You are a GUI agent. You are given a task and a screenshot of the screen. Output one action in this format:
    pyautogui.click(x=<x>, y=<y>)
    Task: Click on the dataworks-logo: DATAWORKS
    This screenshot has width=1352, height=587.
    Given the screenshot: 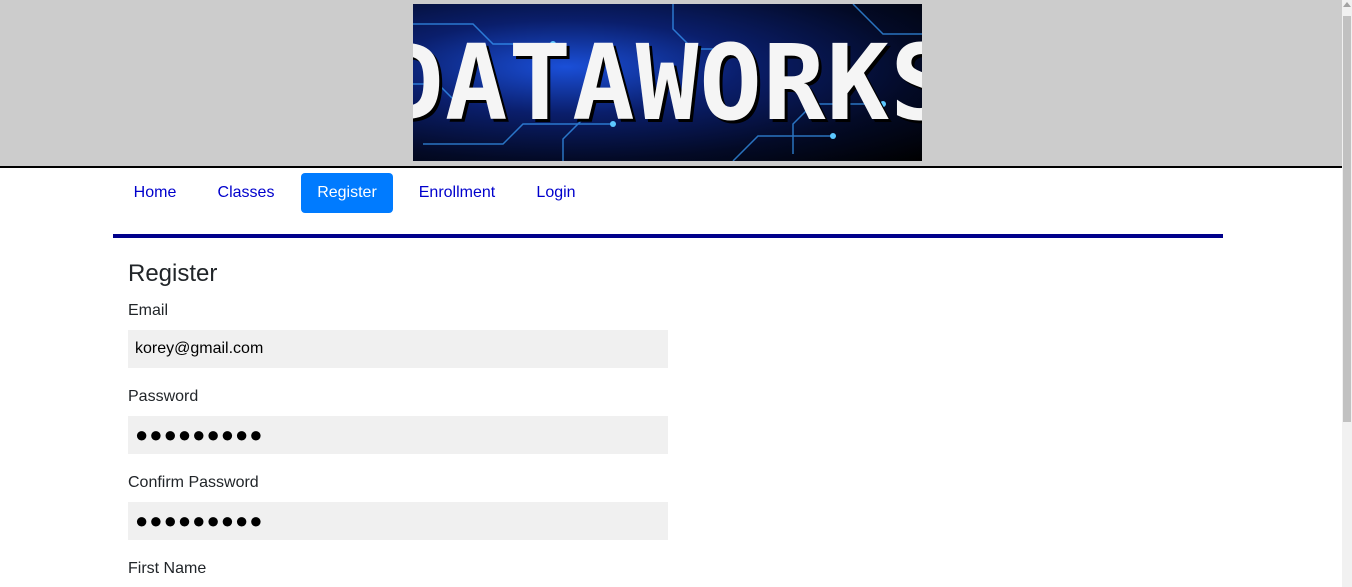 What is the action you would take?
    pyautogui.click(x=667, y=82)
    